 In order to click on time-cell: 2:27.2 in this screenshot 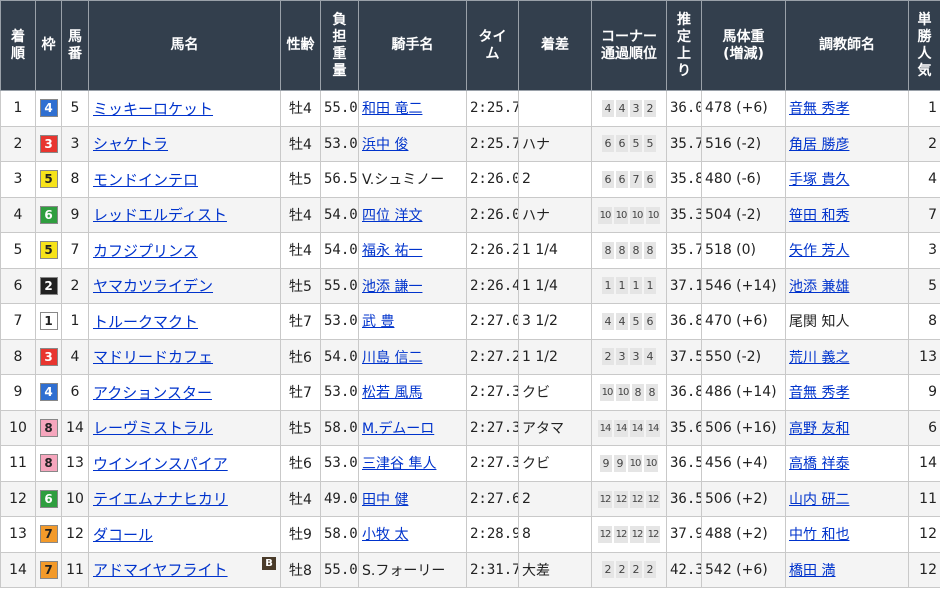, I will do `click(492, 356)`.